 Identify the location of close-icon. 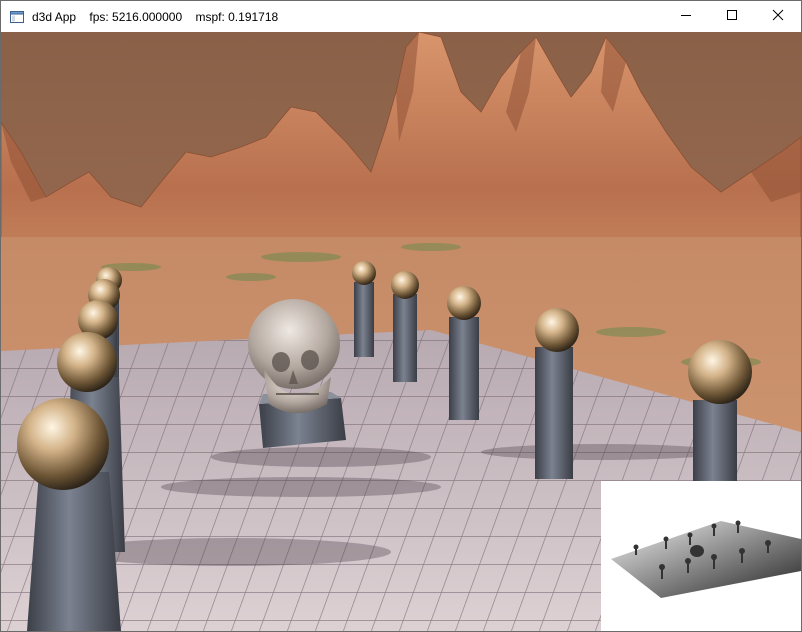
(778, 17).